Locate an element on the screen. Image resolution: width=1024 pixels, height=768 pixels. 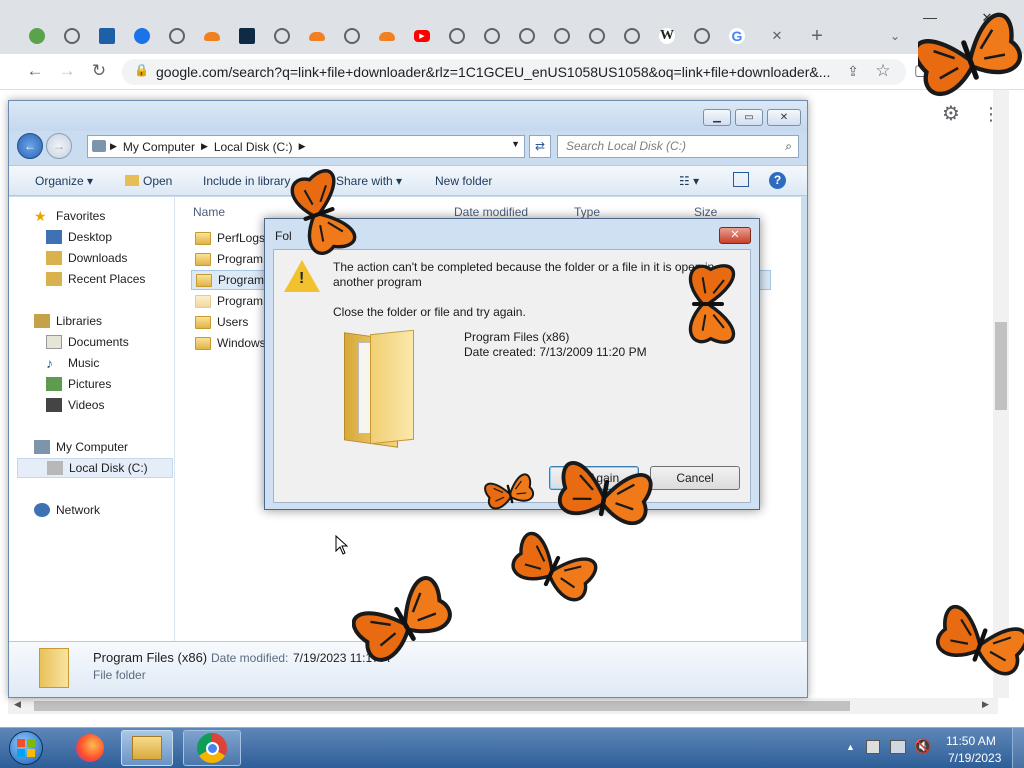
file-row: Windows is located at coordinates (230, 343).